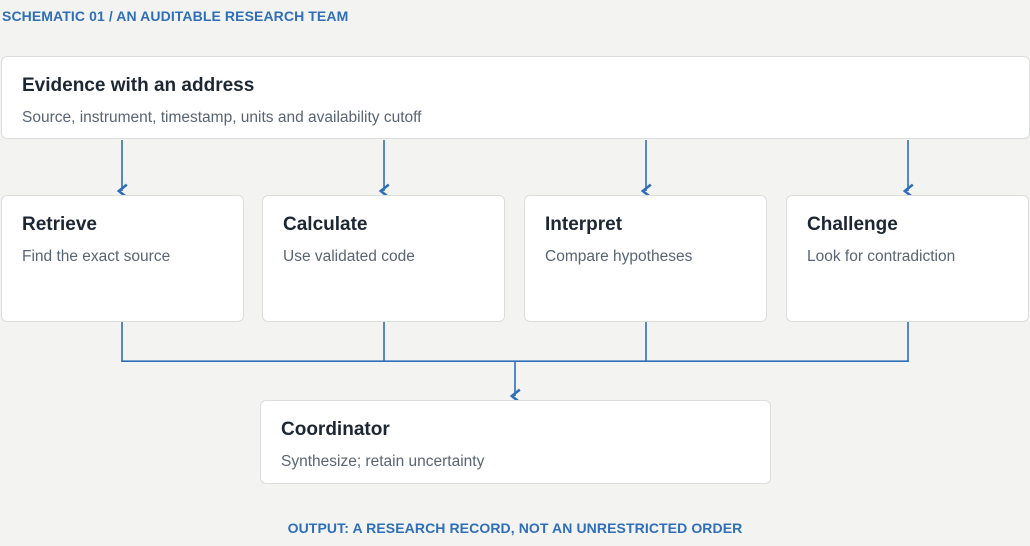 This screenshot has width=1030, height=546. What do you see at coordinates (96, 256) in the screenshot?
I see `agent-subtitle: Find the exact source` at bounding box center [96, 256].